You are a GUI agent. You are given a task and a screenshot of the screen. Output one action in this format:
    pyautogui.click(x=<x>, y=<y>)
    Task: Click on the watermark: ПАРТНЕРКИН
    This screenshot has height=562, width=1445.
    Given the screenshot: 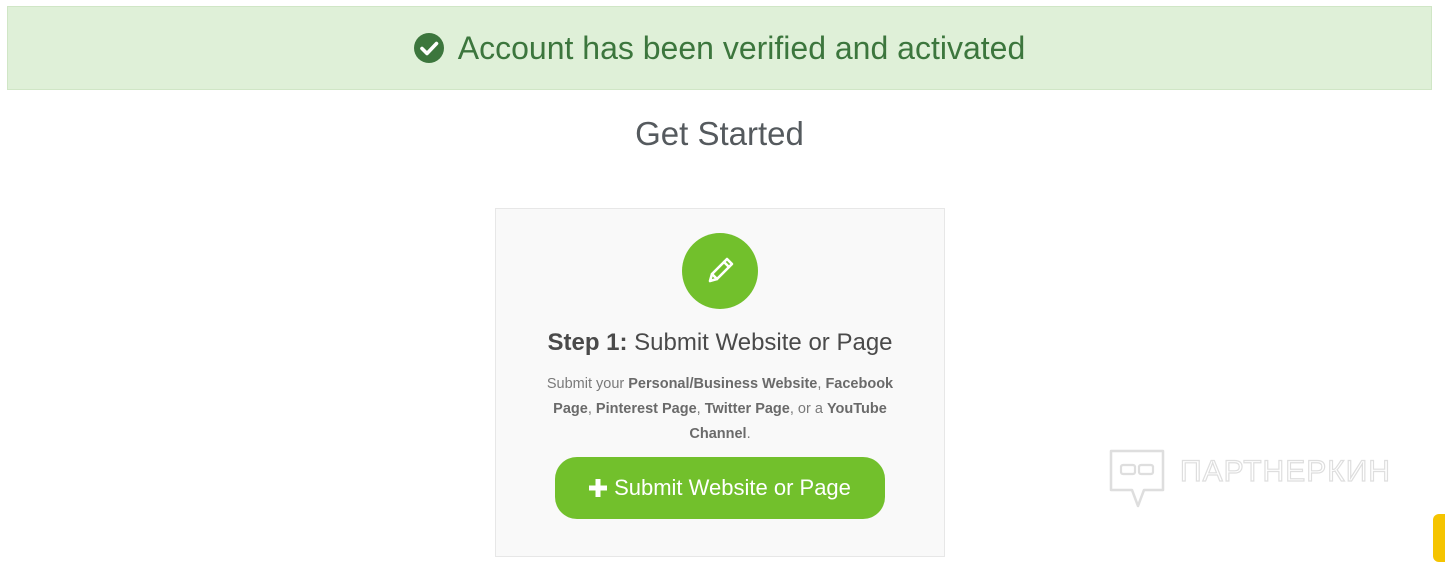 What is the action you would take?
    pyautogui.click(x=1258, y=479)
    